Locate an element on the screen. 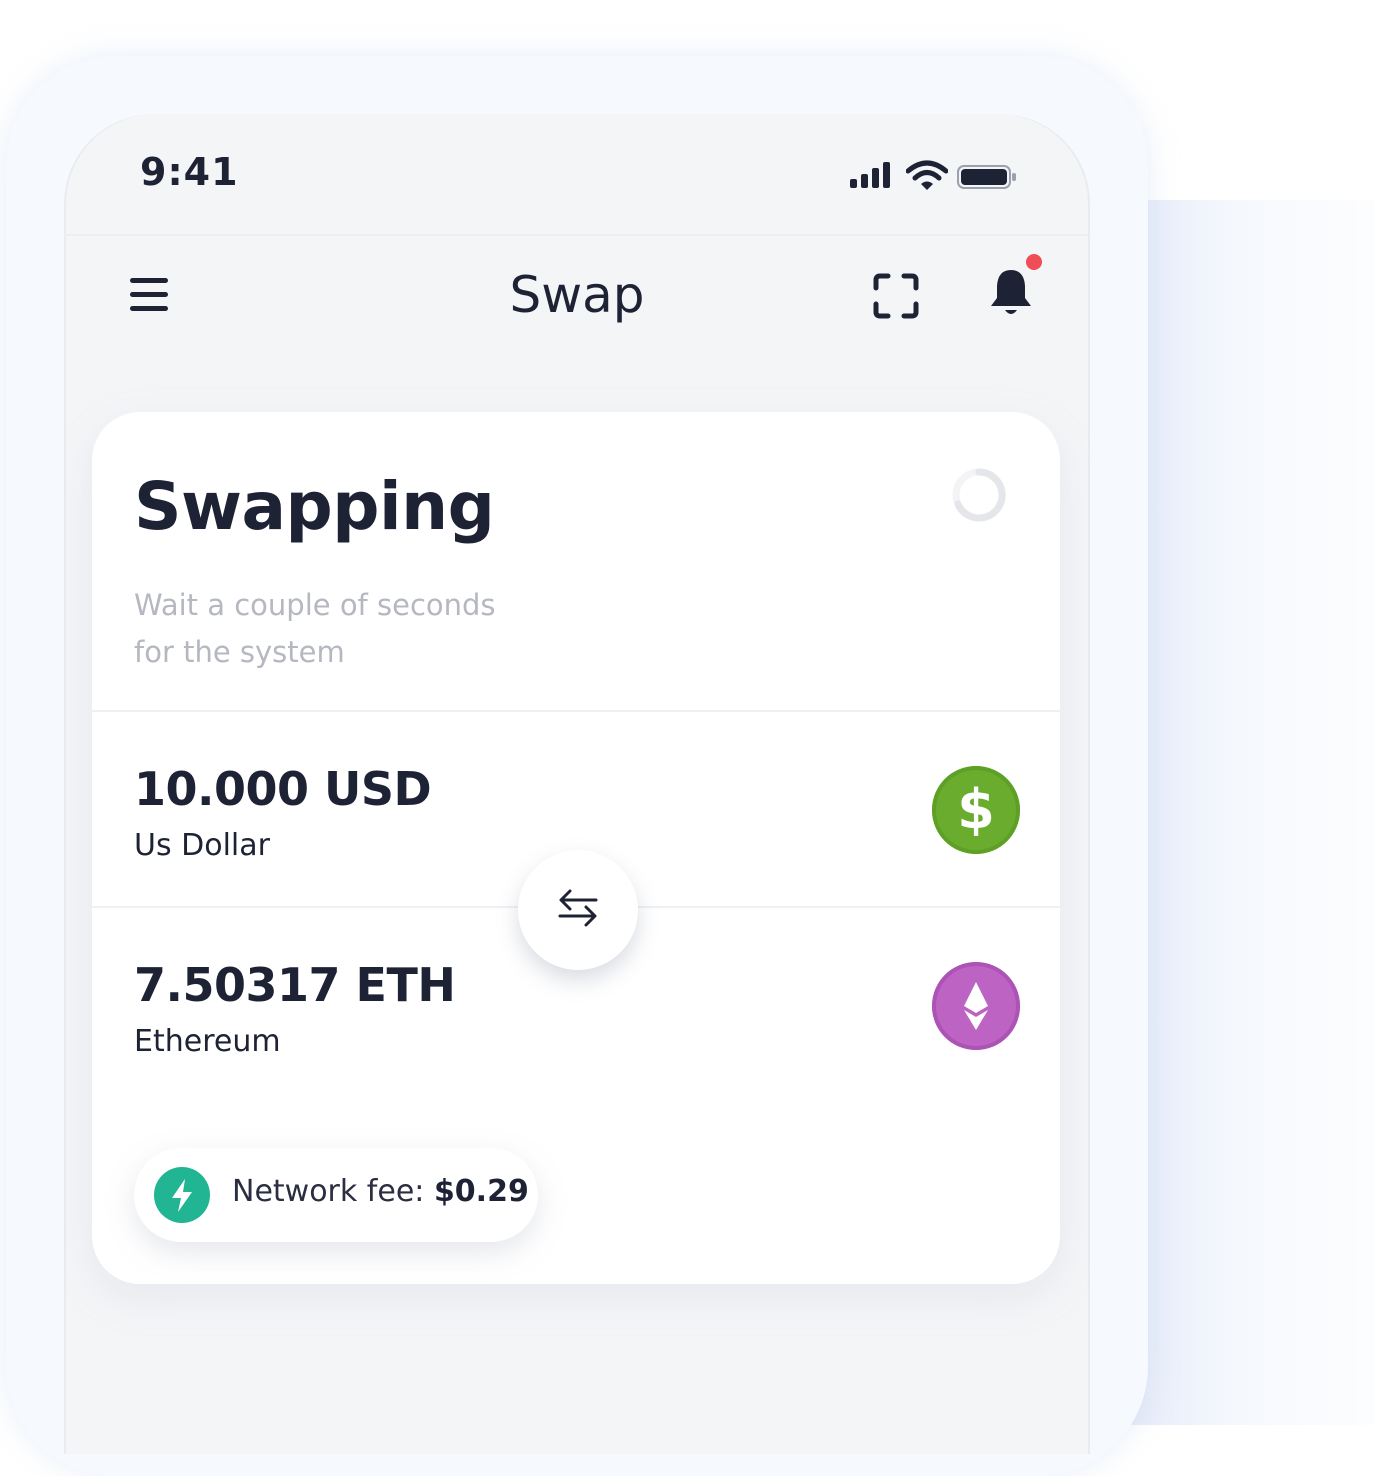 The height and width of the screenshot is (1476, 1374). cellular-signal-icon is located at coordinates (872, 175).